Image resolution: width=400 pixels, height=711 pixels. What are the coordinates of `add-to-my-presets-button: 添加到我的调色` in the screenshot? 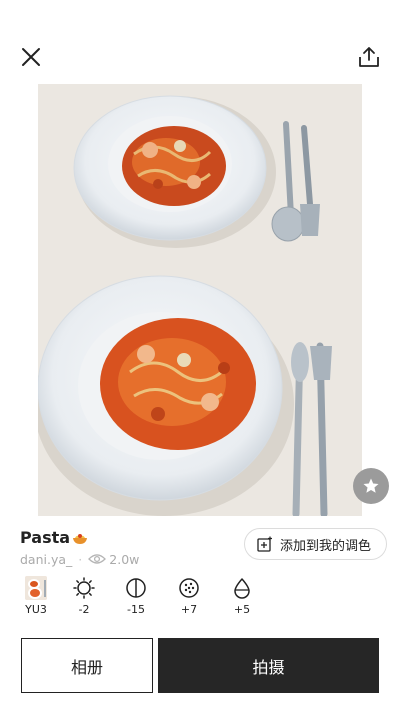 It's located at (315, 544).